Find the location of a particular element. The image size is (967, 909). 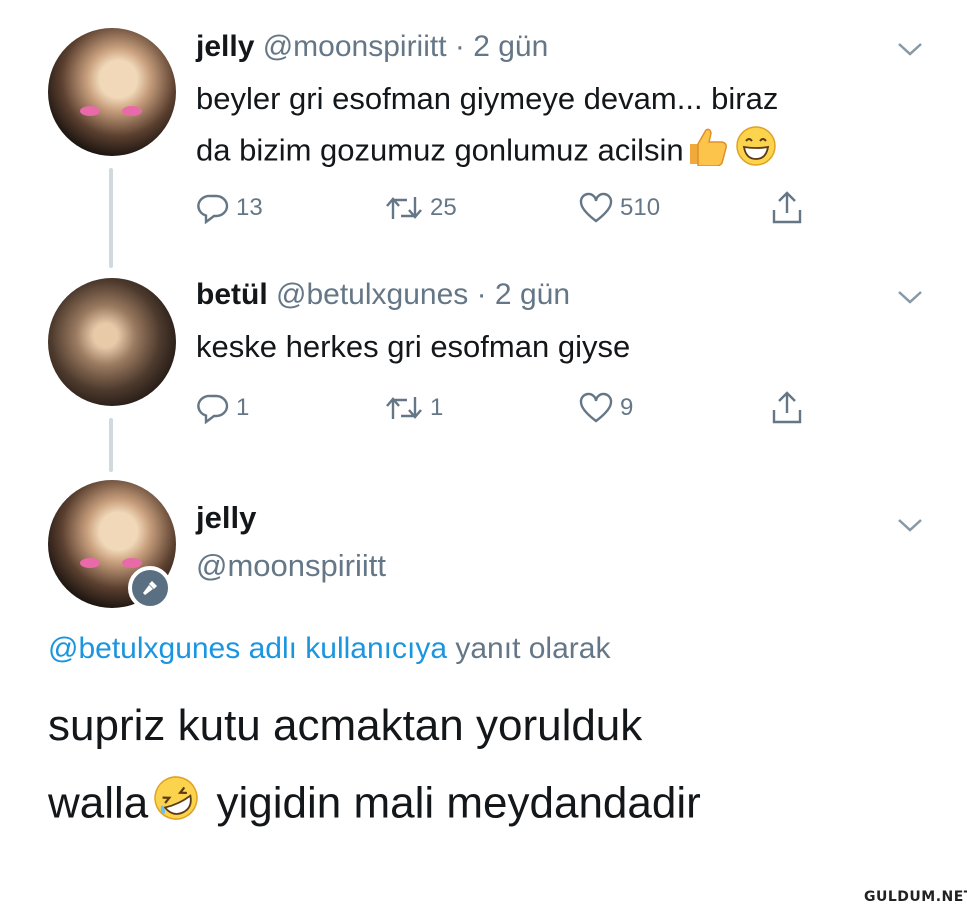

reply-button: 1 is located at coordinates (222, 408).